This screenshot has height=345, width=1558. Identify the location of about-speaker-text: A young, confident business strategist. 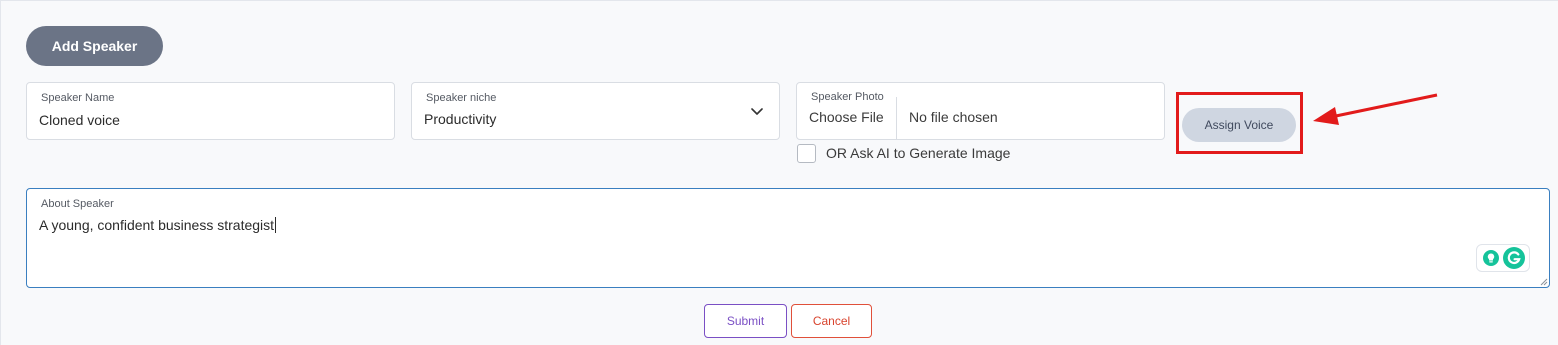
(157, 225).